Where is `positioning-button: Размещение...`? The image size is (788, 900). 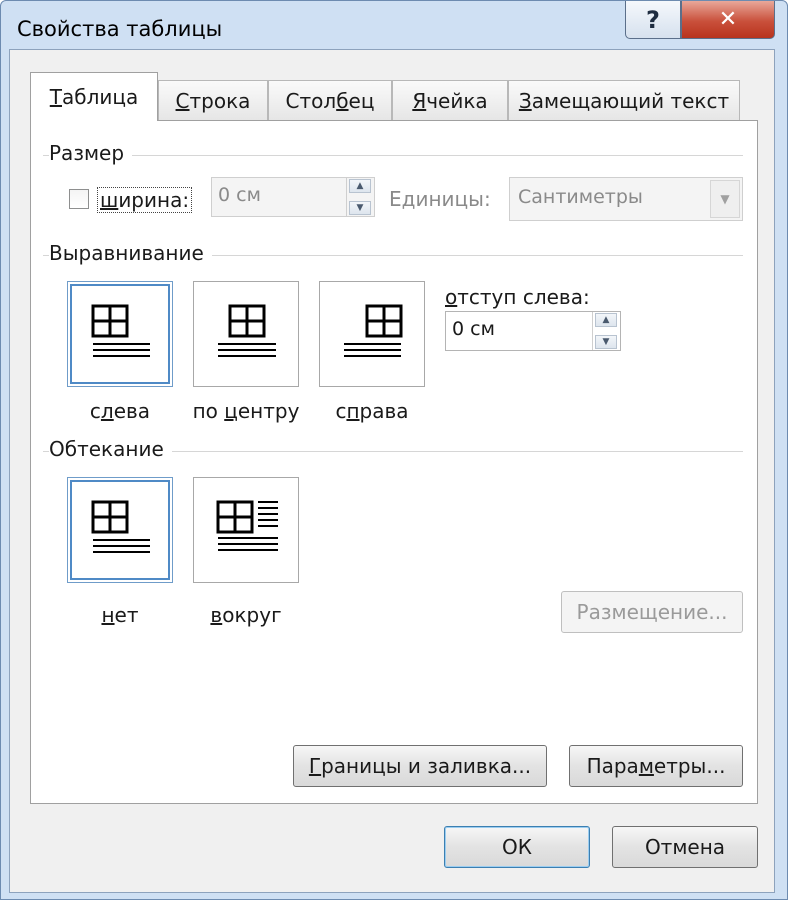
positioning-button: Размещение... is located at coordinates (652, 612).